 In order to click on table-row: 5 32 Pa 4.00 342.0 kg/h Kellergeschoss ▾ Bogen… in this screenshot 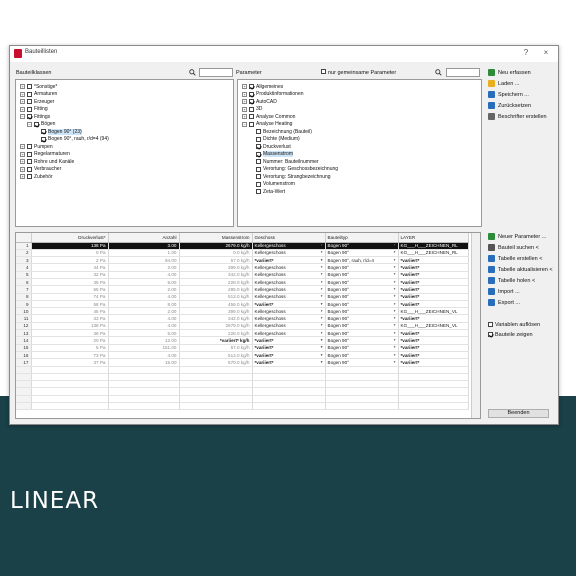, I will do `click(242, 275)`.